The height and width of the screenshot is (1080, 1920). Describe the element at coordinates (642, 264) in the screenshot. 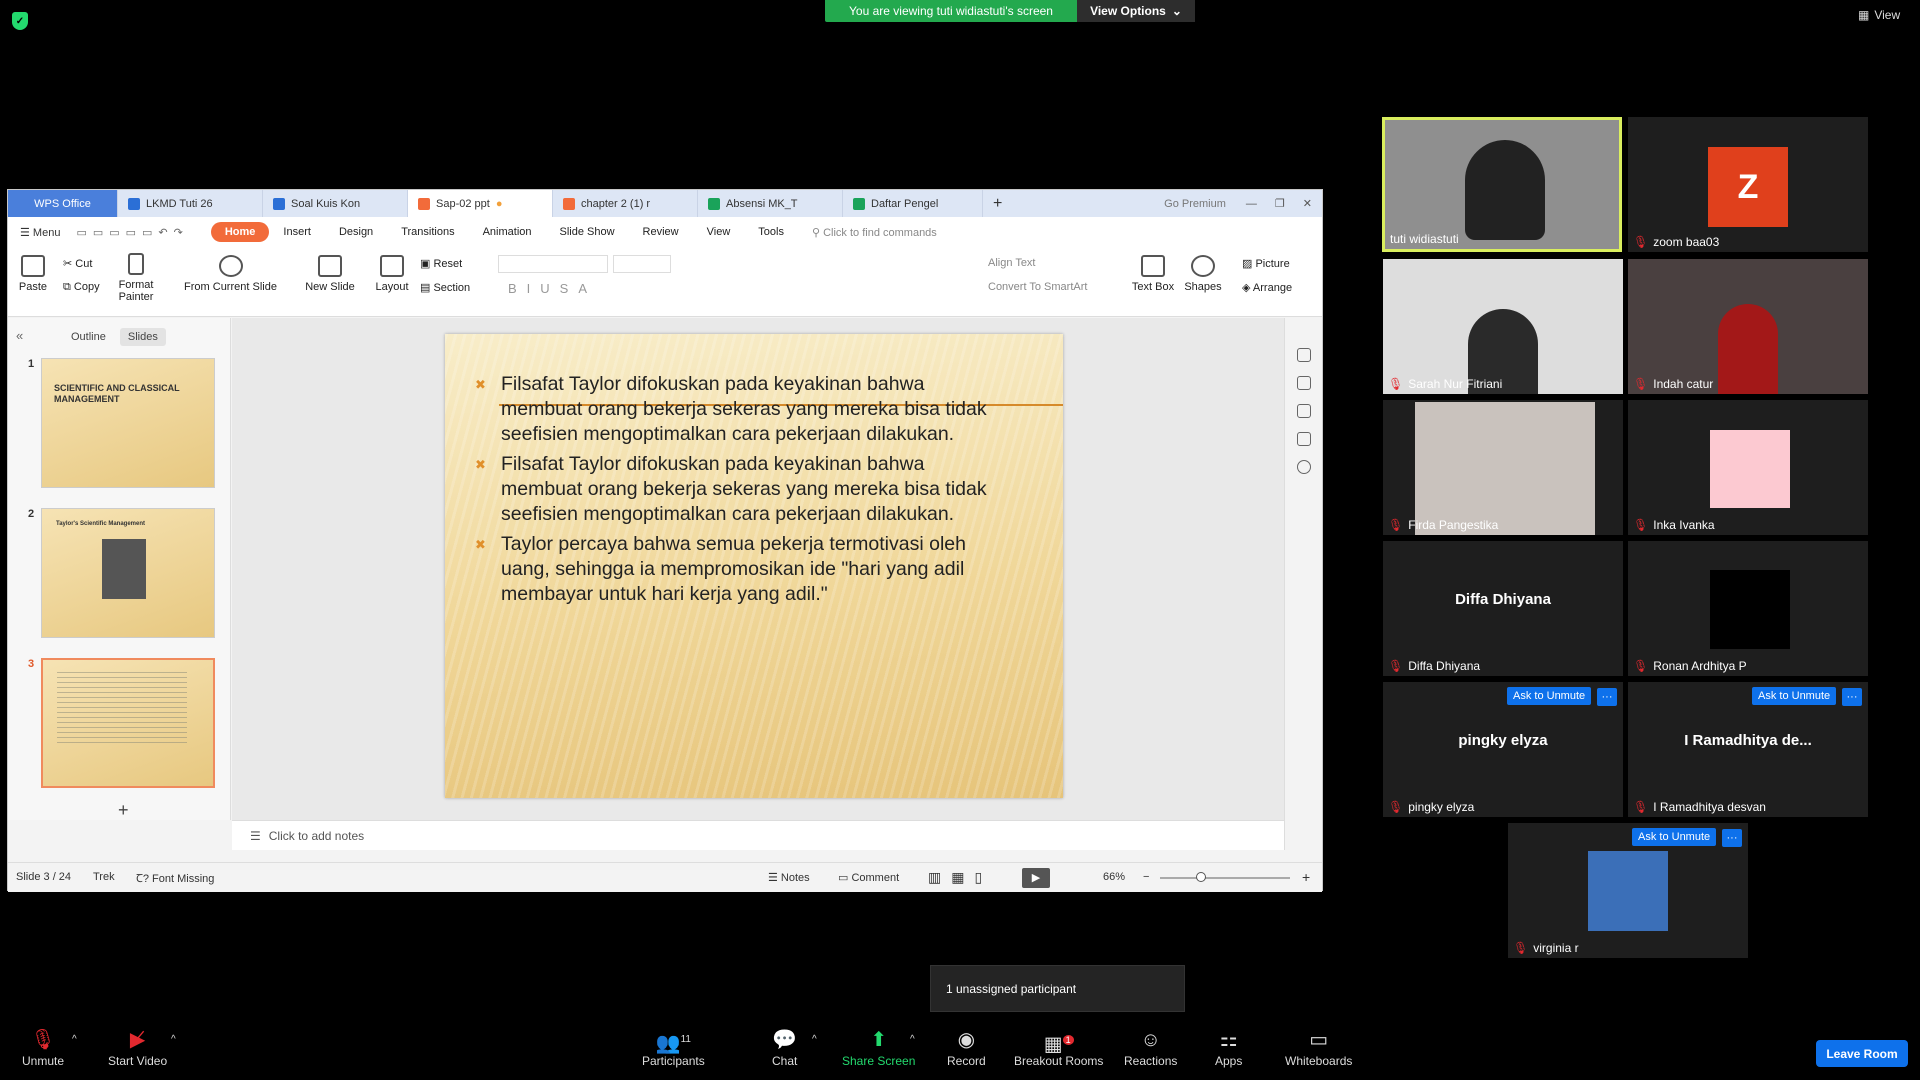

I see `font-size-select` at that location.